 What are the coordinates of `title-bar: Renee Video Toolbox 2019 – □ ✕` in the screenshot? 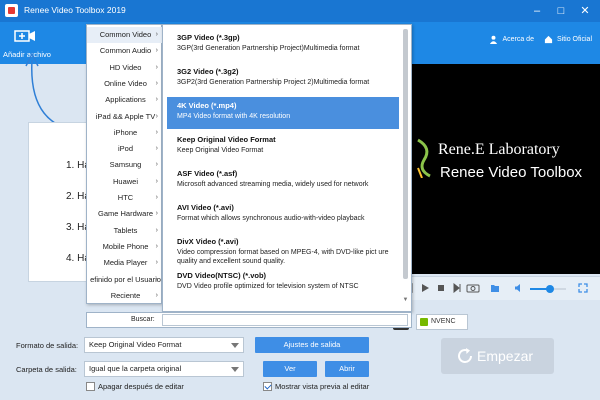 It's located at (300, 11).